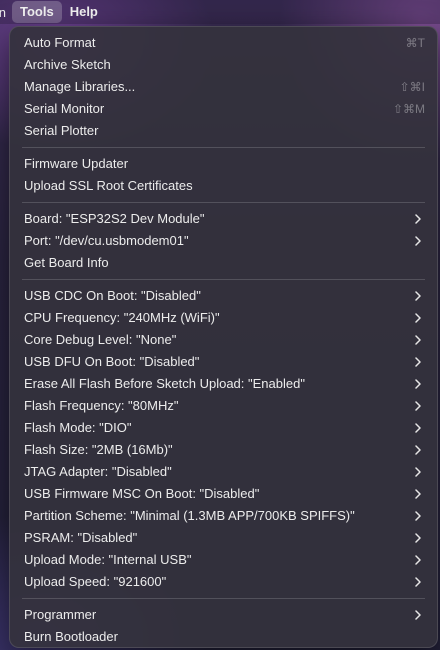 The height and width of the screenshot is (650, 440). What do you see at coordinates (223, 43) in the screenshot?
I see `menu-item-auto-format: Auto Format ⌘T` at bounding box center [223, 43].